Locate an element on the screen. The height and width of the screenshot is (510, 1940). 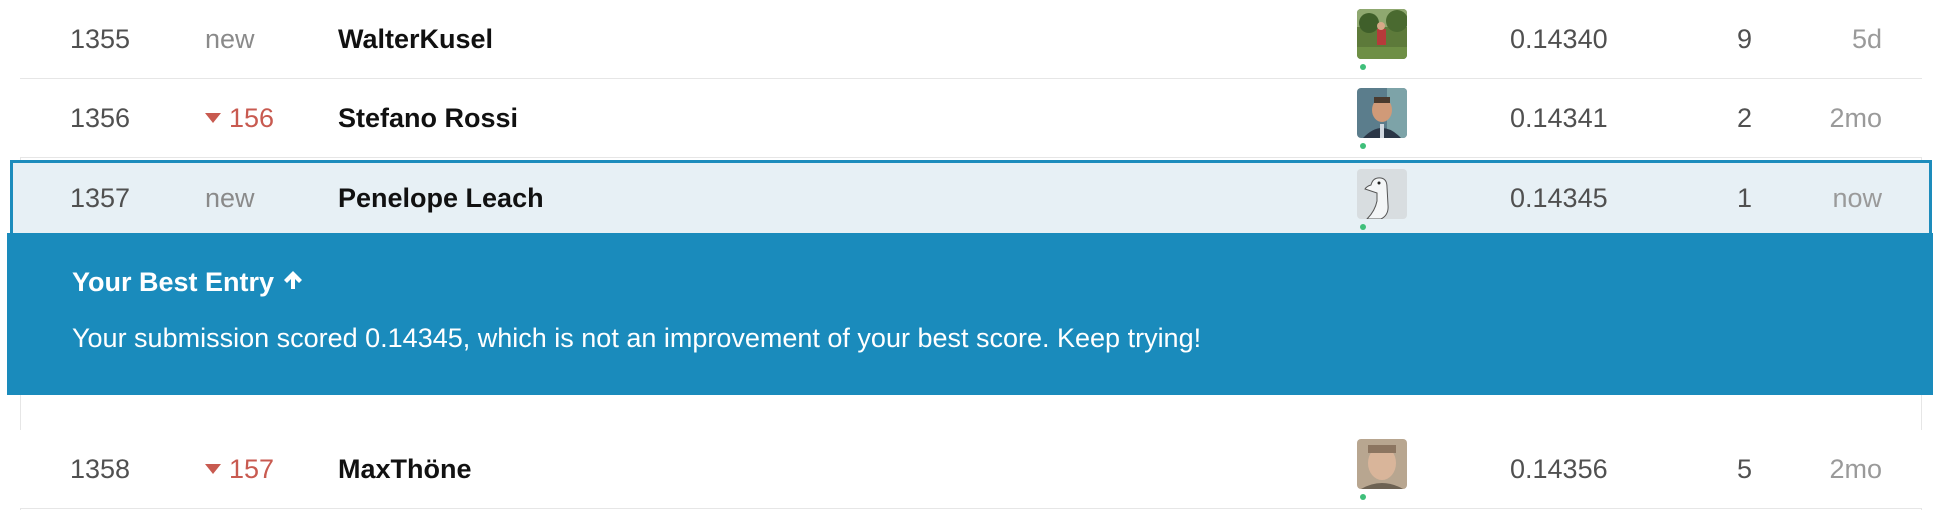
banner-title-text: Your Best Entry is located at coordinates (173, 282).